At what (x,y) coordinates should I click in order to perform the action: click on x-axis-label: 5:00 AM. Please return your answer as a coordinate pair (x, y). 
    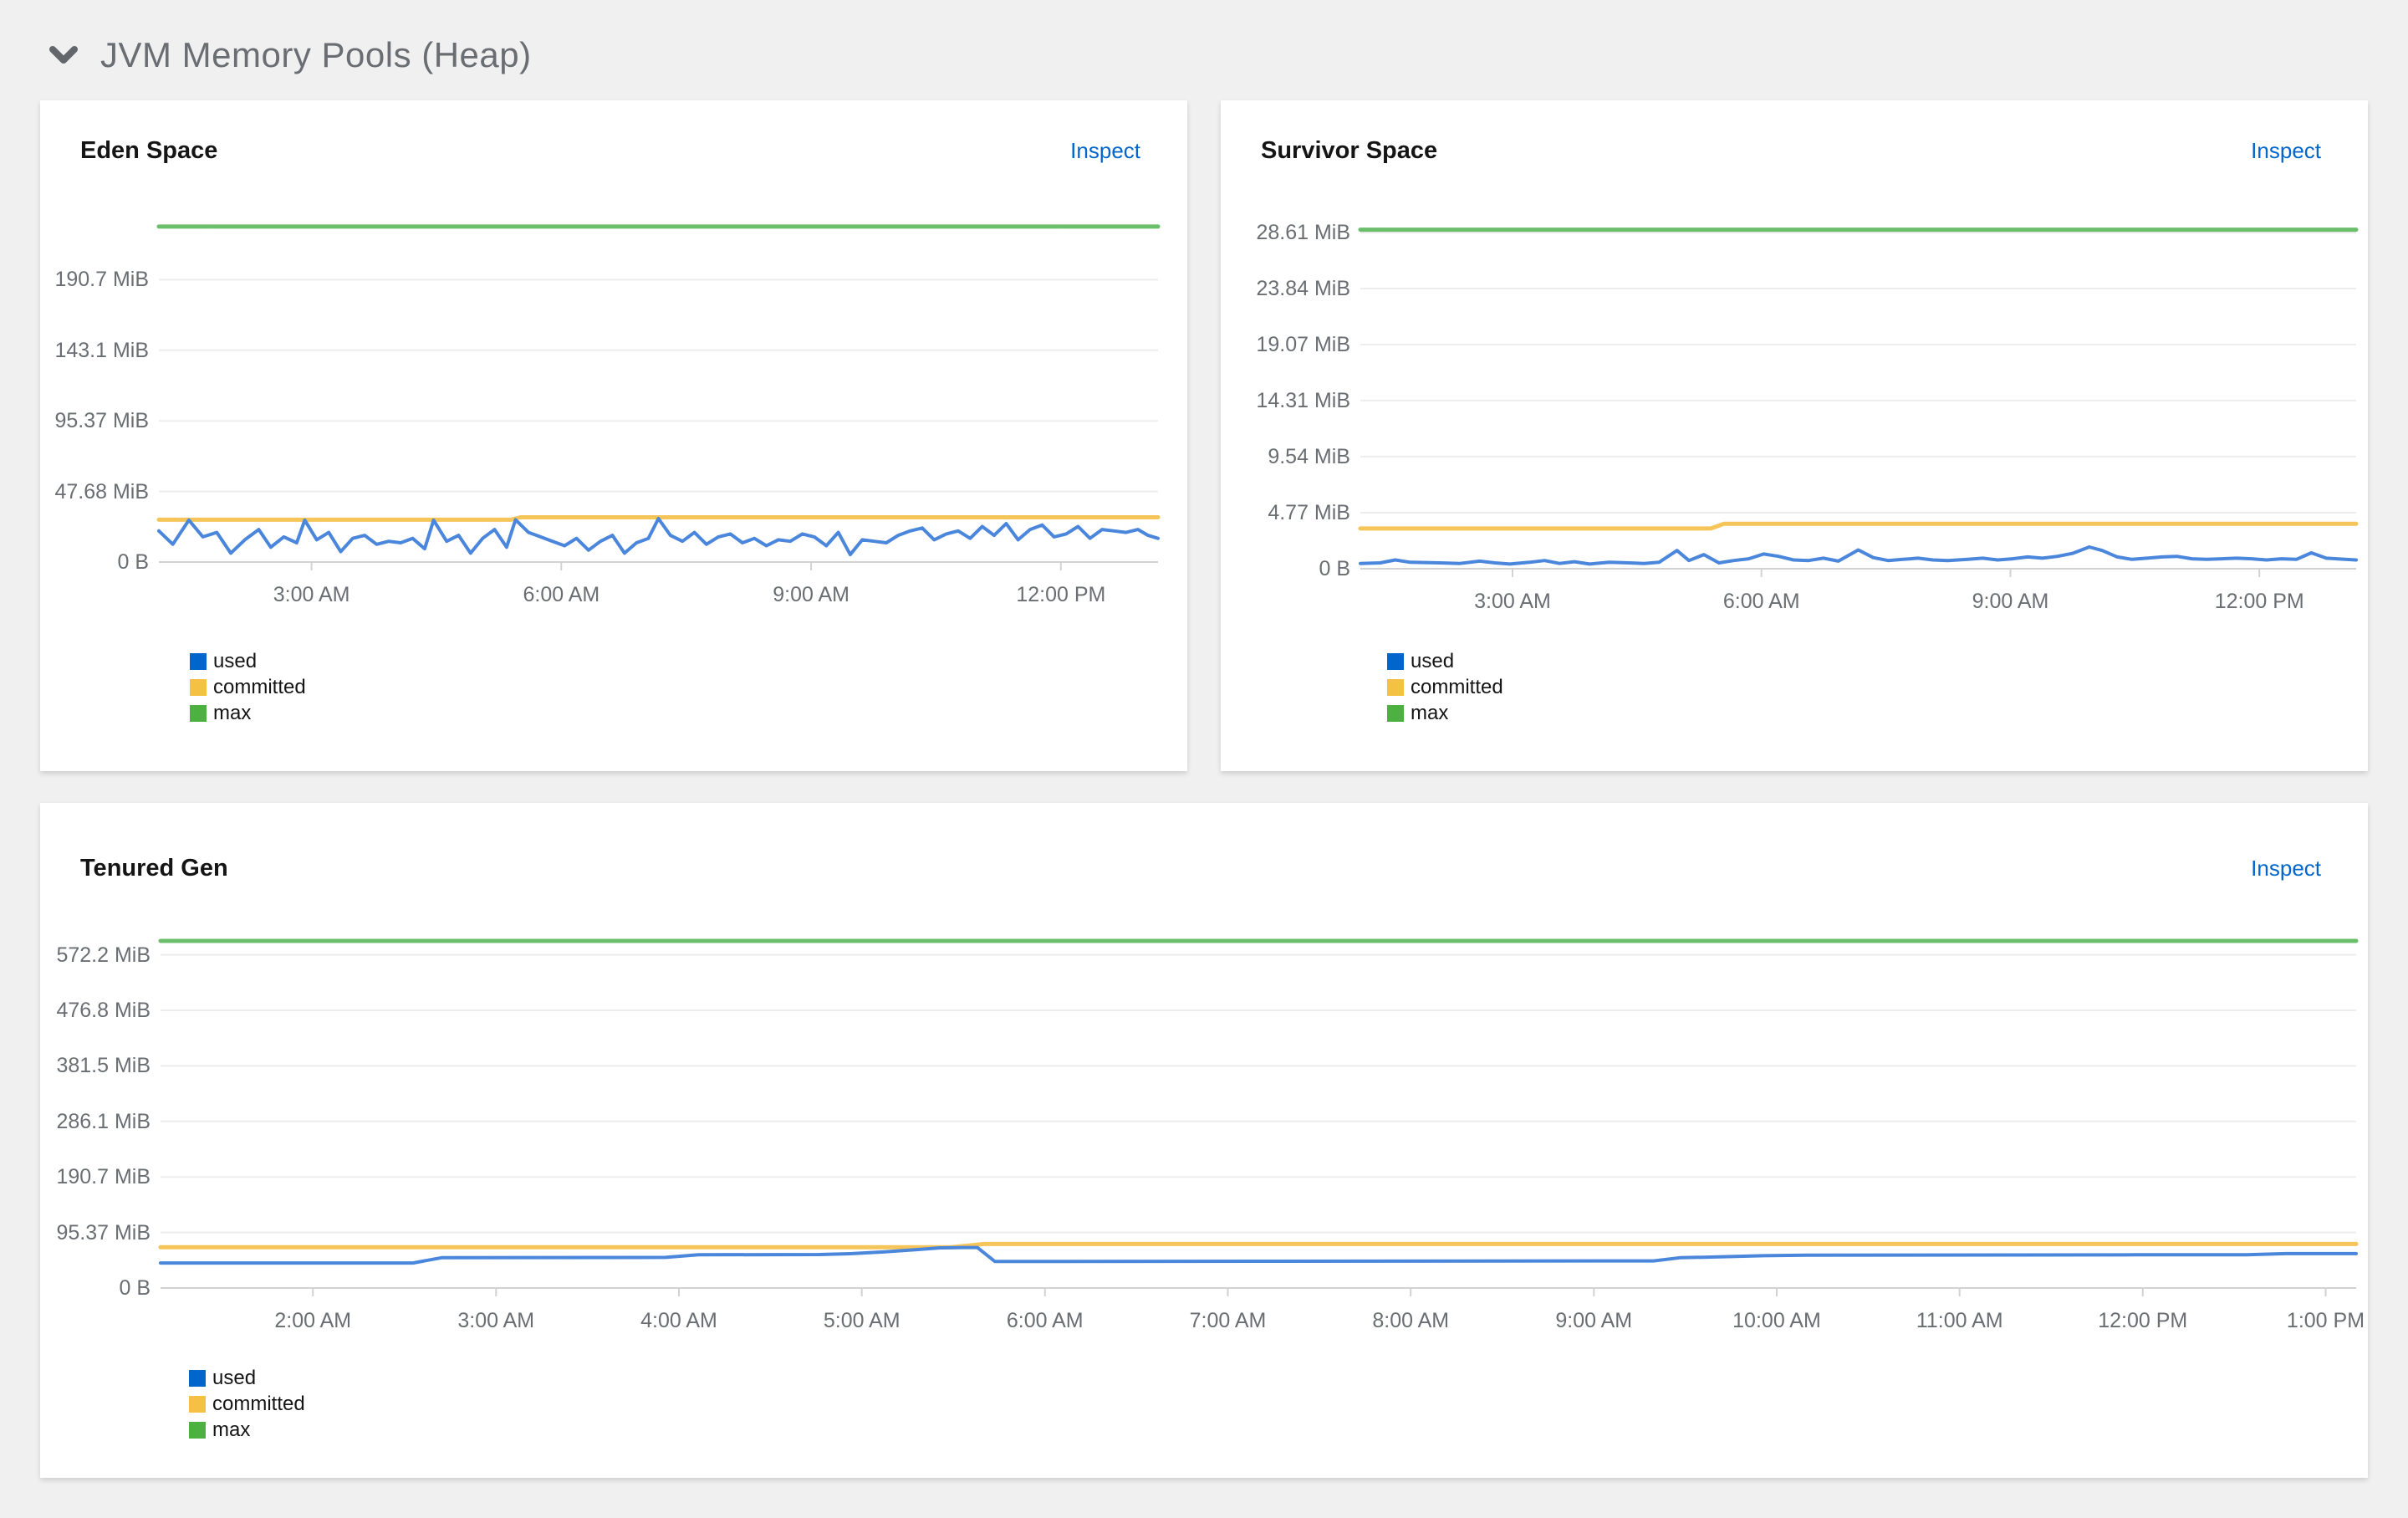
    Looking at the image, I should click on (862, 1320).